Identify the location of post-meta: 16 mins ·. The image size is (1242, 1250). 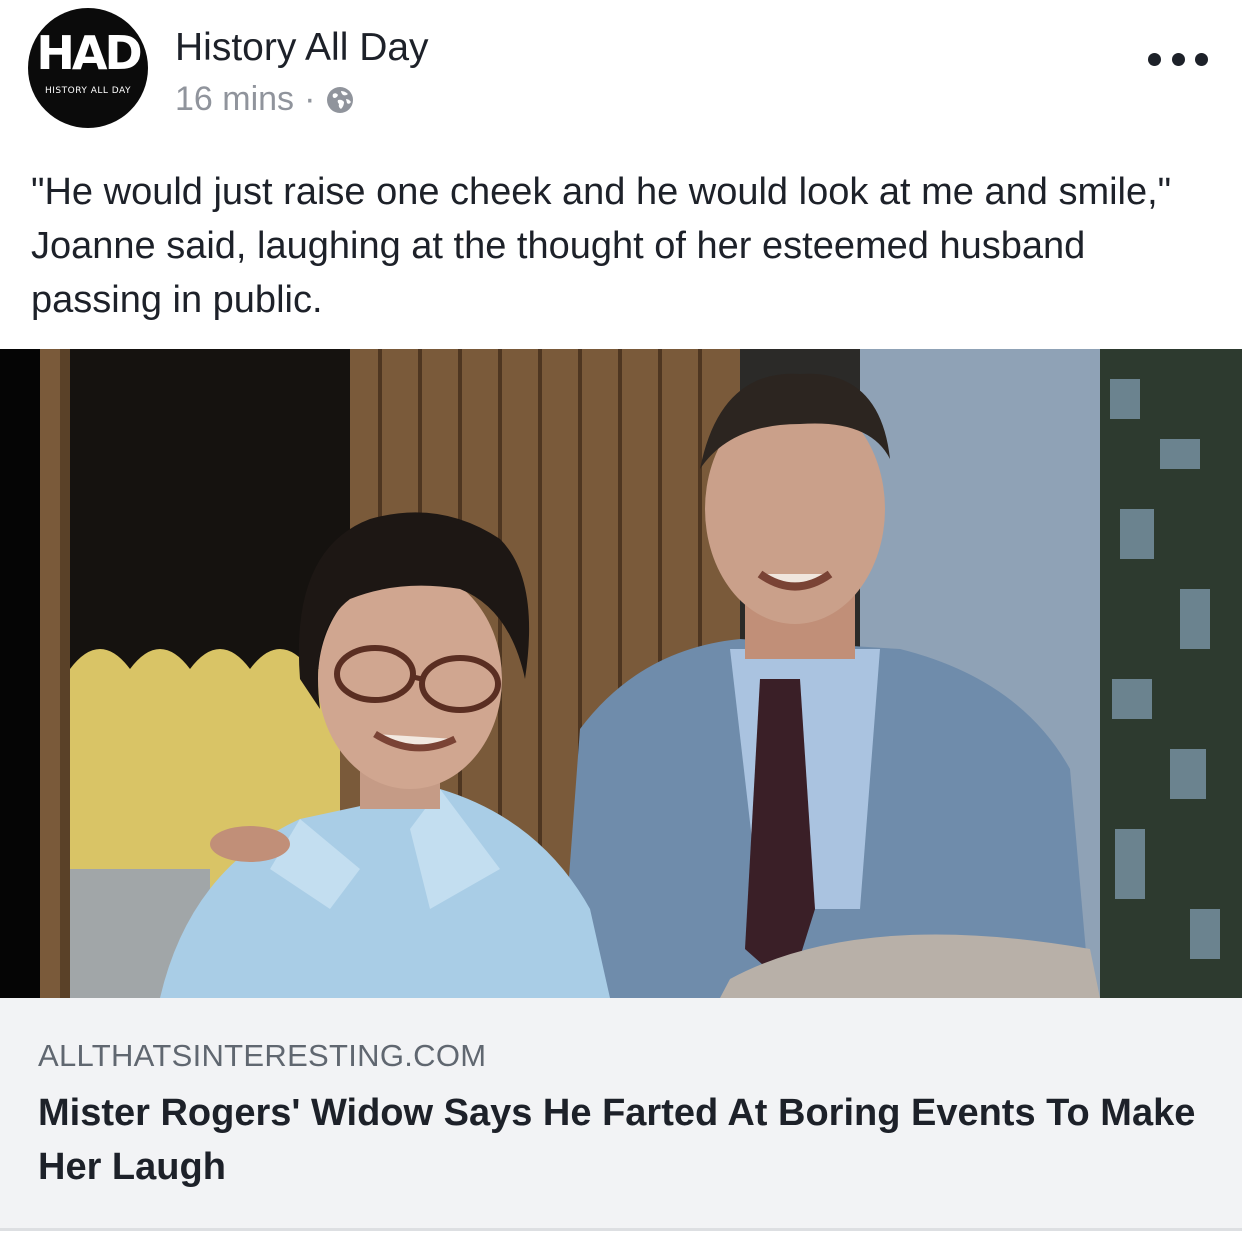
(265, 99).